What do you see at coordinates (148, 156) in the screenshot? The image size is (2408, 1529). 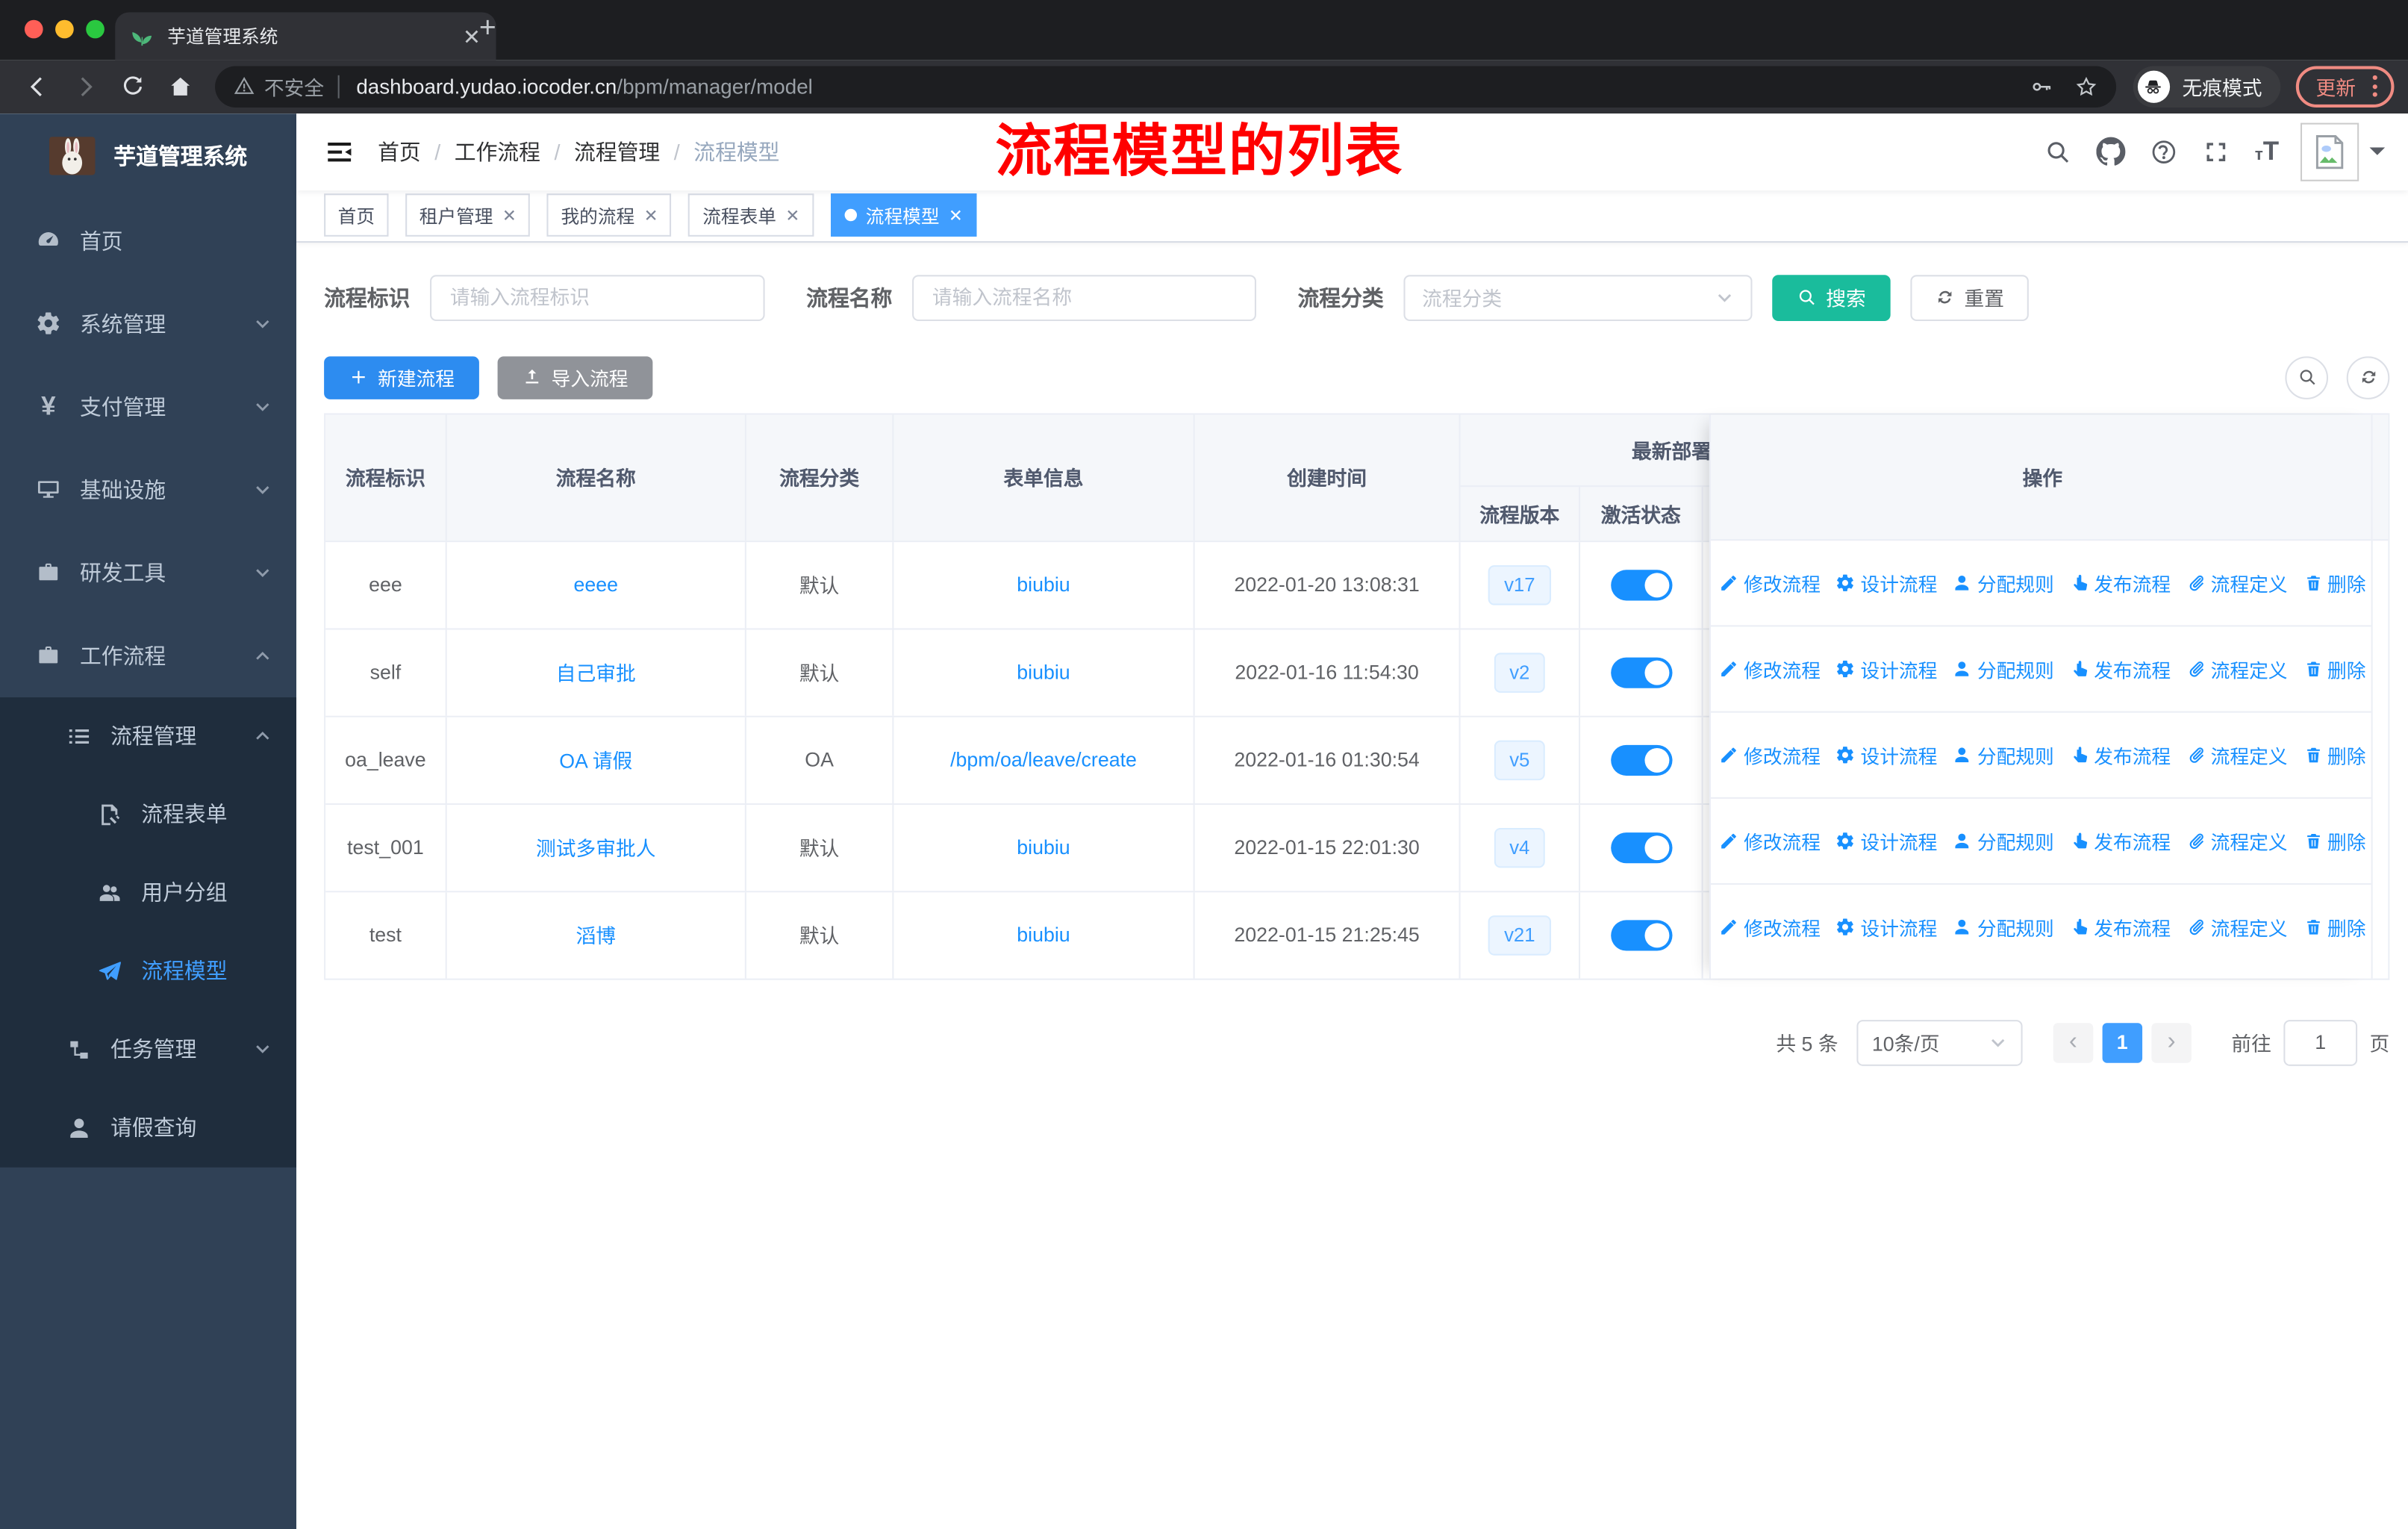 I see `sidebar-logo: 芋道管理系统` at bounding box center [148, 156].